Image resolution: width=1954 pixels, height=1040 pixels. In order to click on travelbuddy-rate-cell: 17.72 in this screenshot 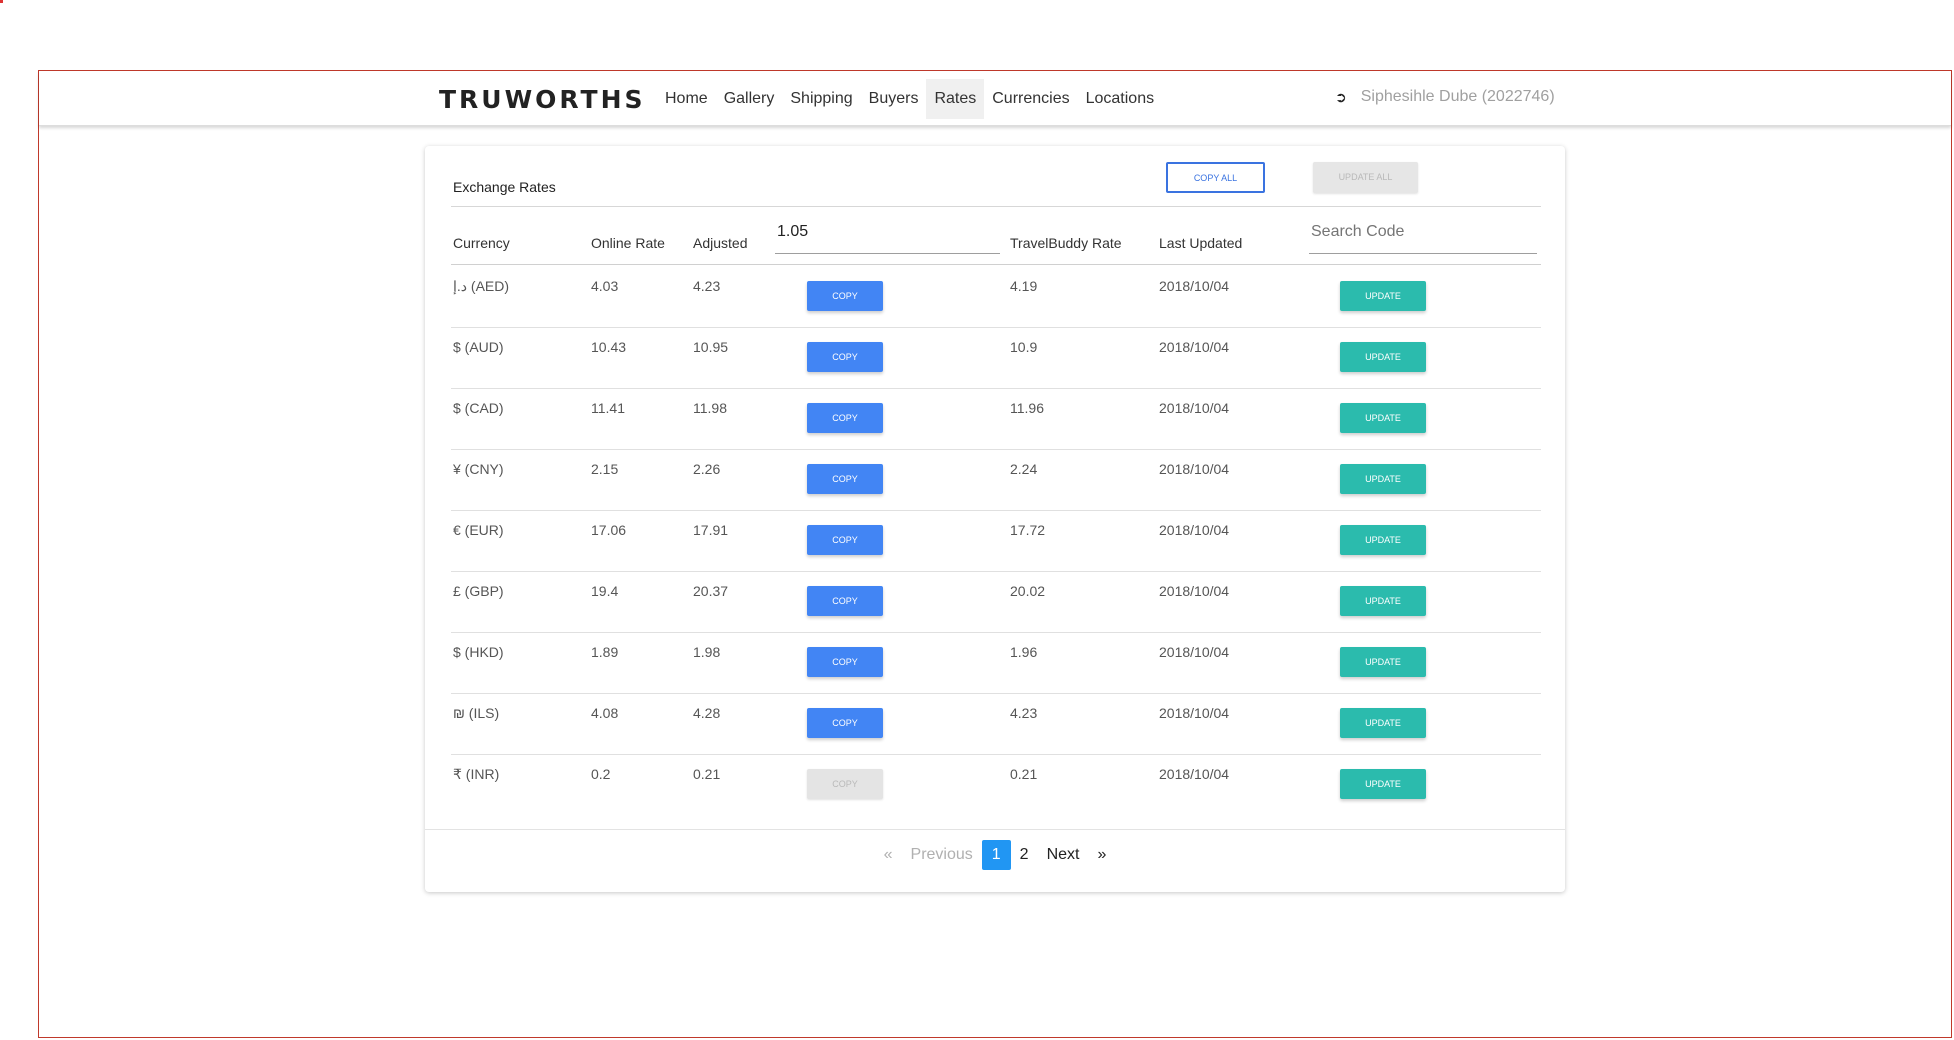, I will do `click(1028, 530)`.